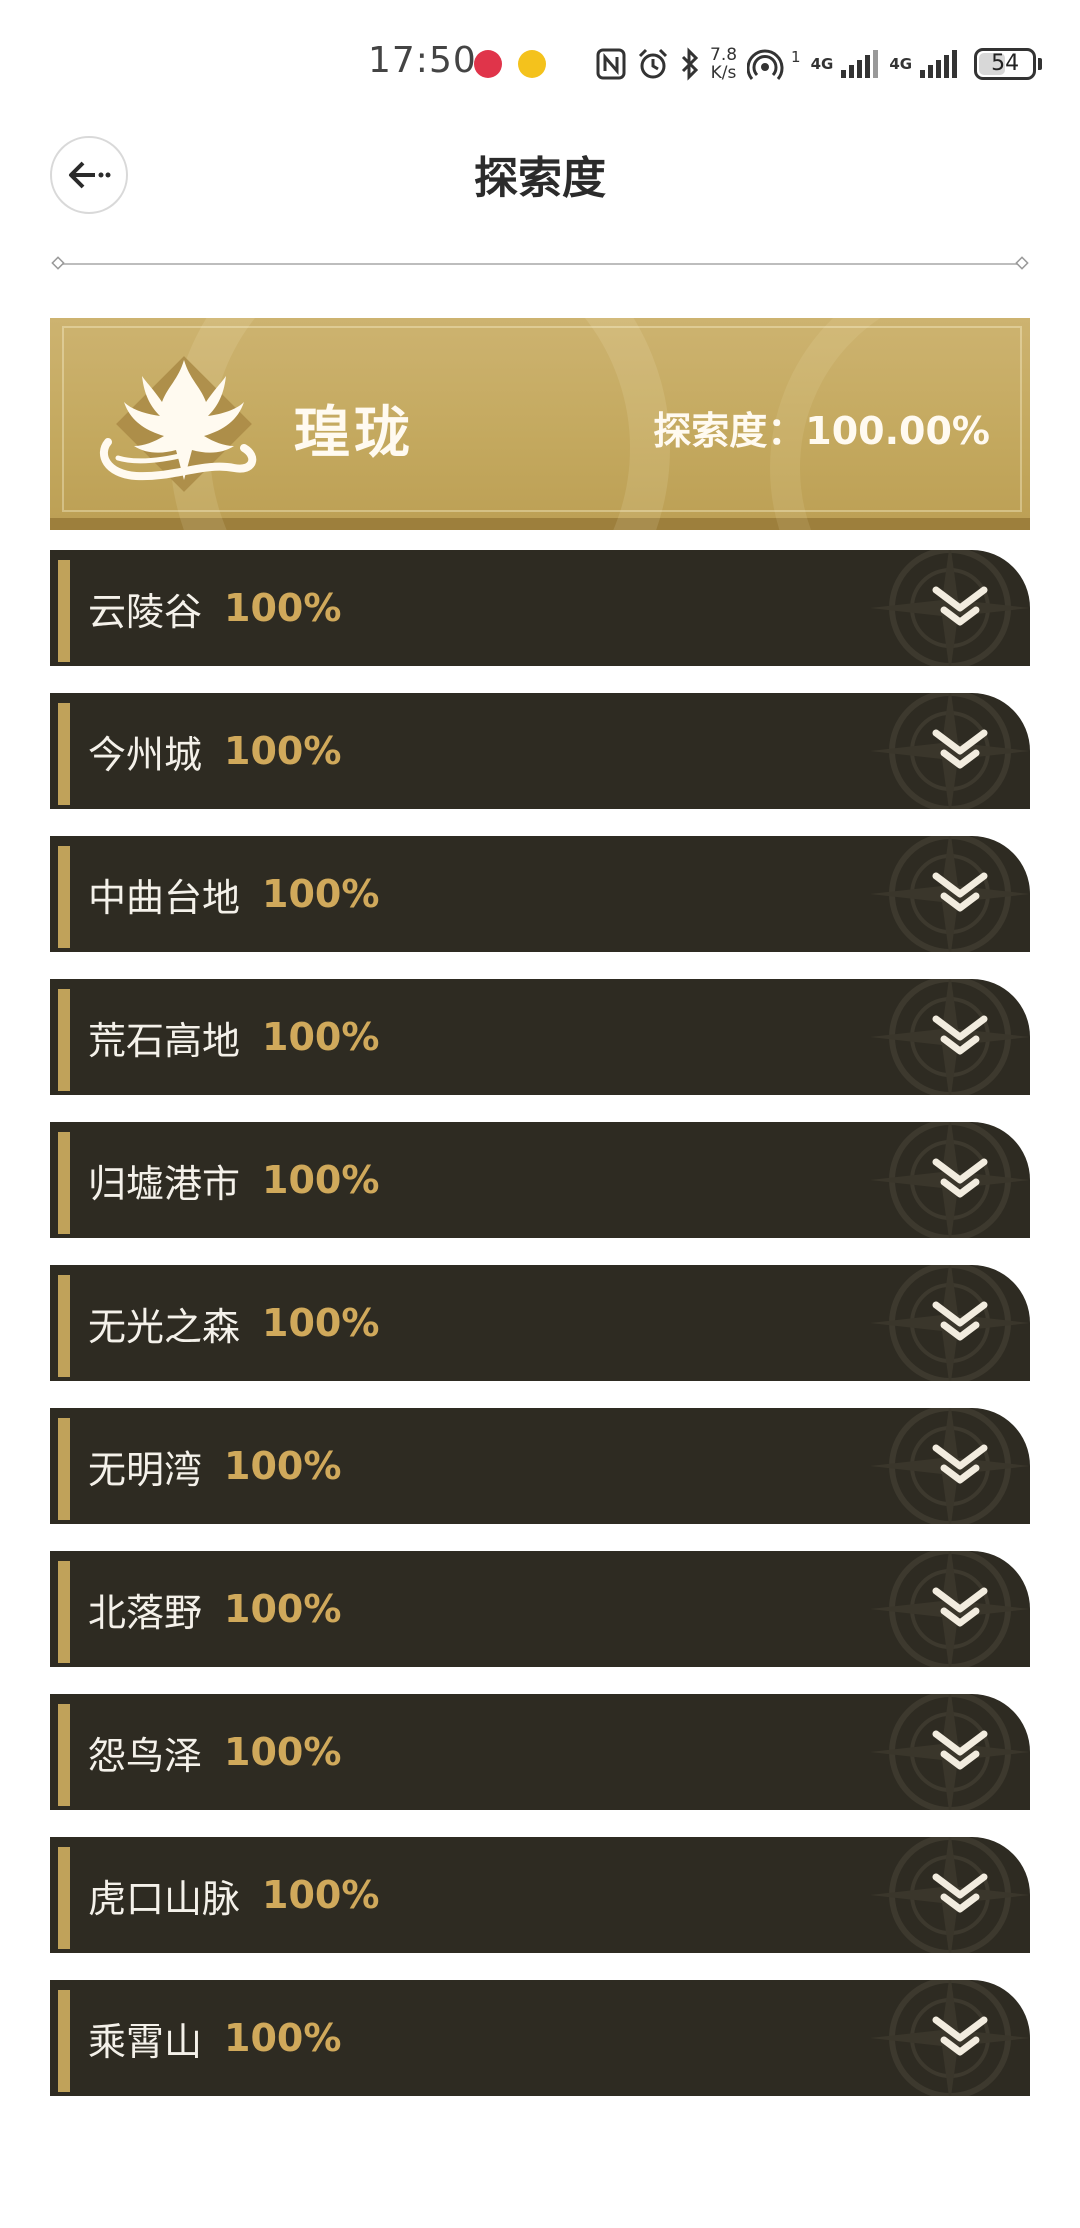  What do you see at coordinates (540, 608) in the screenshot?
I see `area-item: 云陵谷 100%` at bounding box center [540, 608].